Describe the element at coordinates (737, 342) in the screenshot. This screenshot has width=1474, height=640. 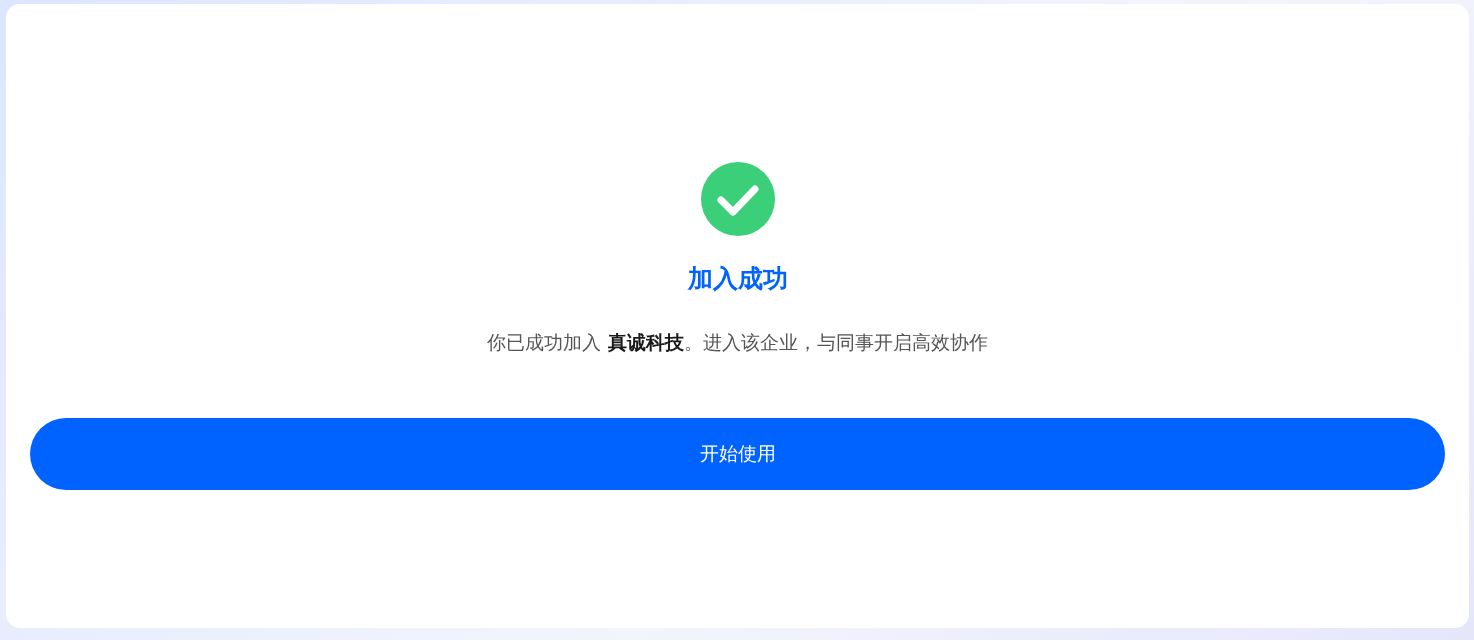
I see `success-message: 你已成功加入 真诚科技。进入该企业，与同事开启高效协作` at that location.